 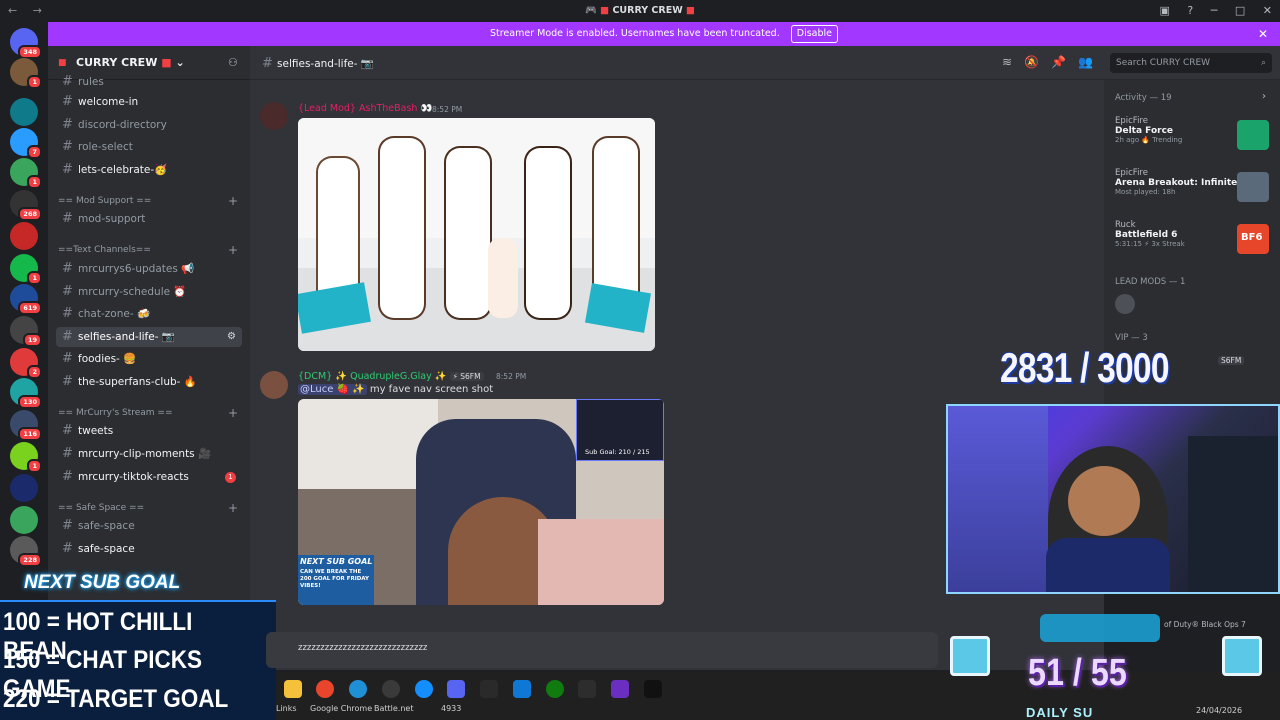 I want to click on mention: @Luce 🍓 ✨, so click(x=332, y=389).